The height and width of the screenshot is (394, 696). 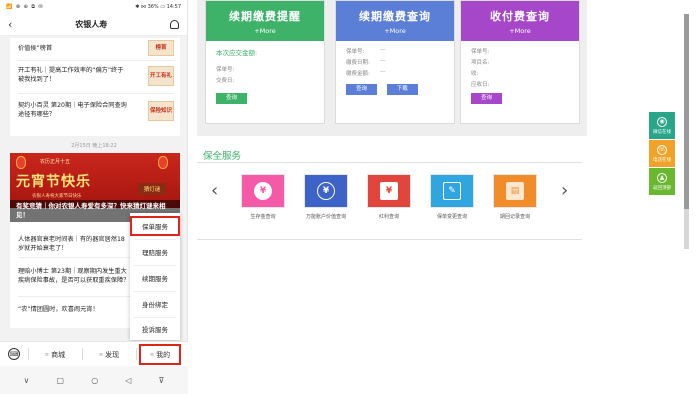 I want to click on wechat-online-button: ◉ 微信在线, so click(x=662, y=125).